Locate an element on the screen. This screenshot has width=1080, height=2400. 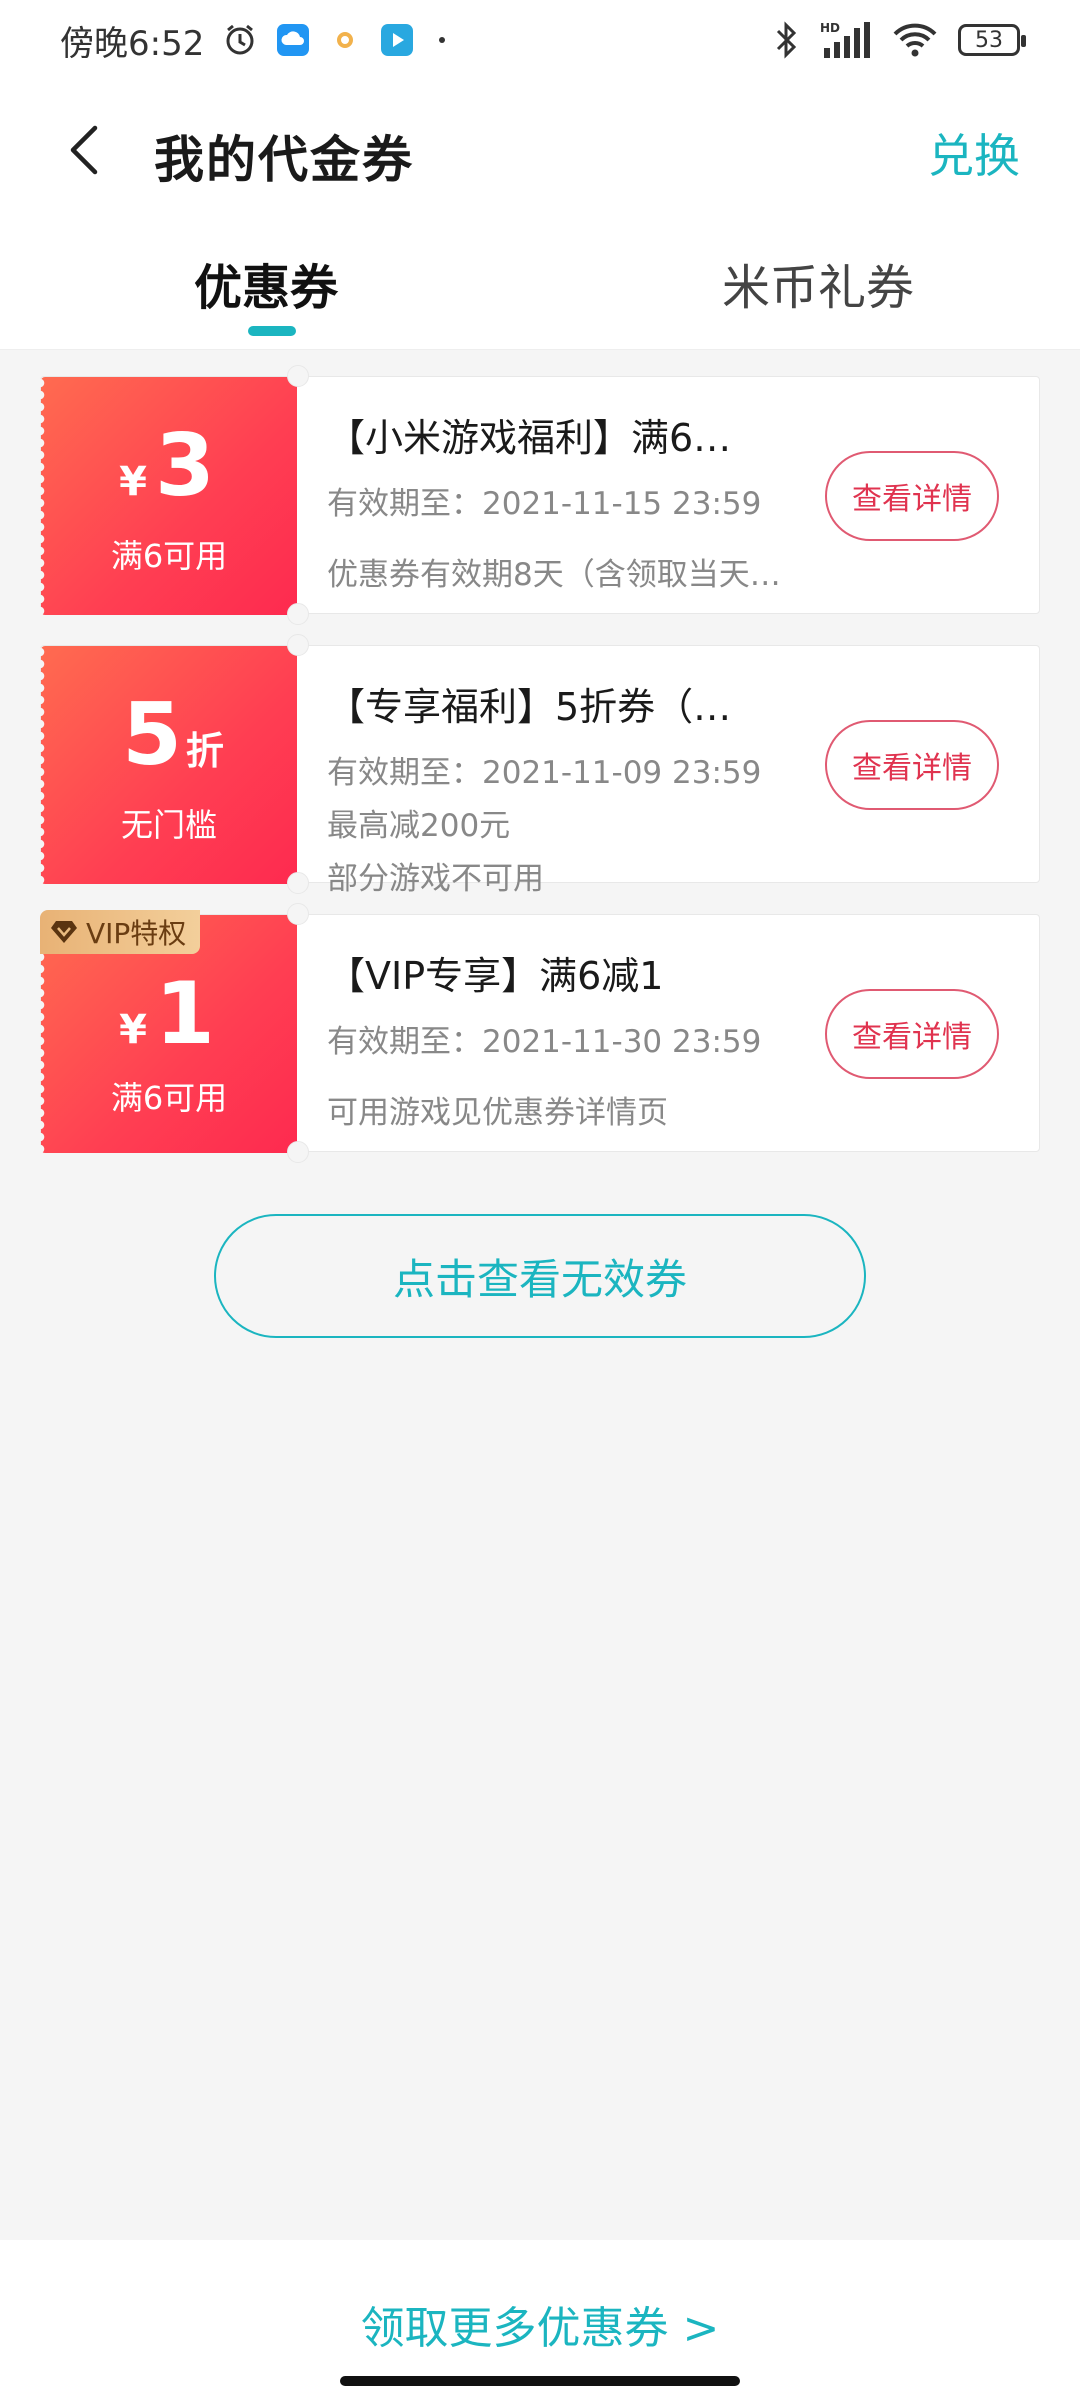
status-bar: 傍晚6:52 HD 53 is located at coordinates (540, 40).